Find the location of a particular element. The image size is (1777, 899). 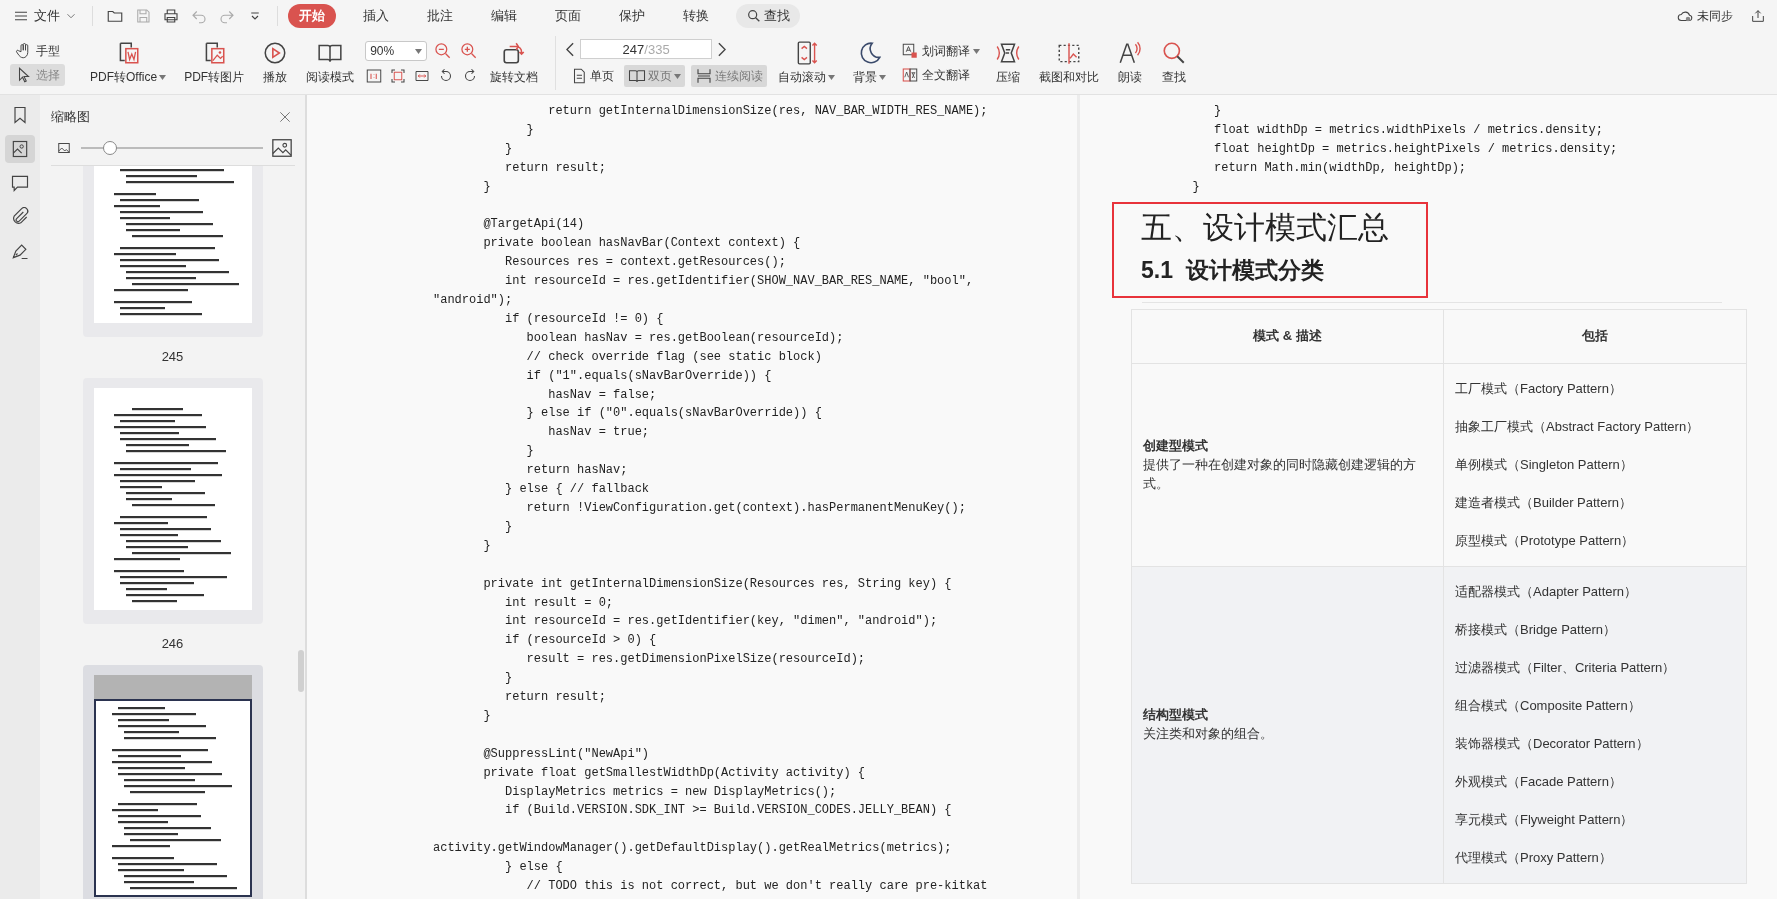

slider-thumb is located at coordinates (110, 148).